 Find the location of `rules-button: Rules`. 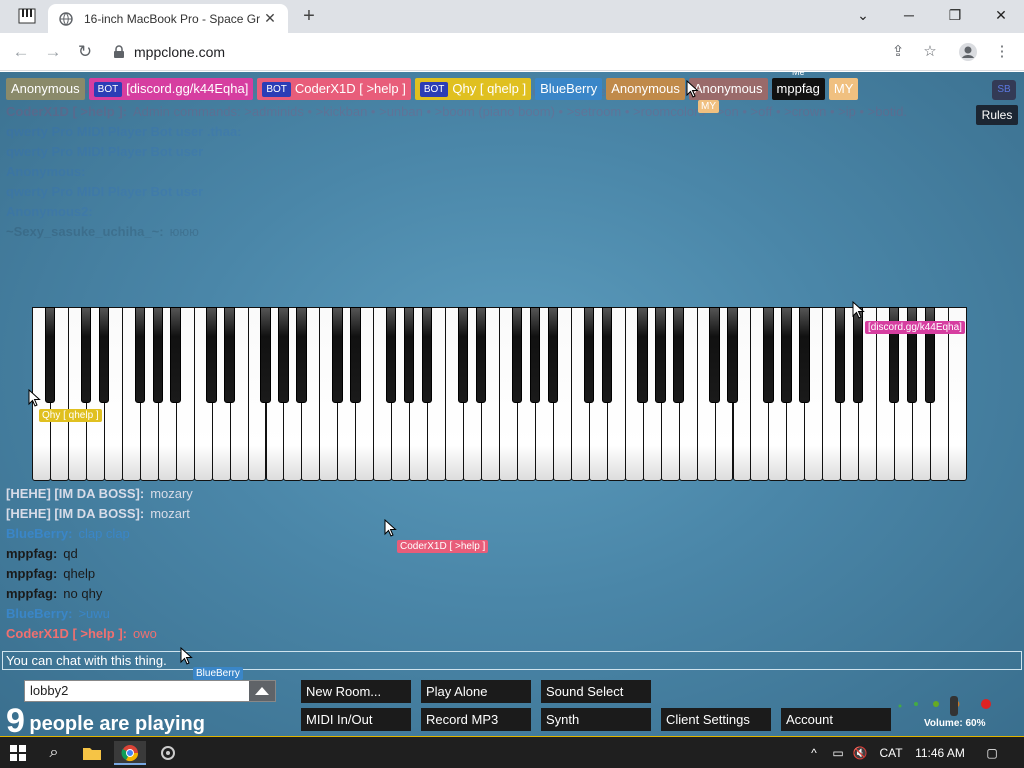

rules-button: Rules is located at coordinates (997, 115).